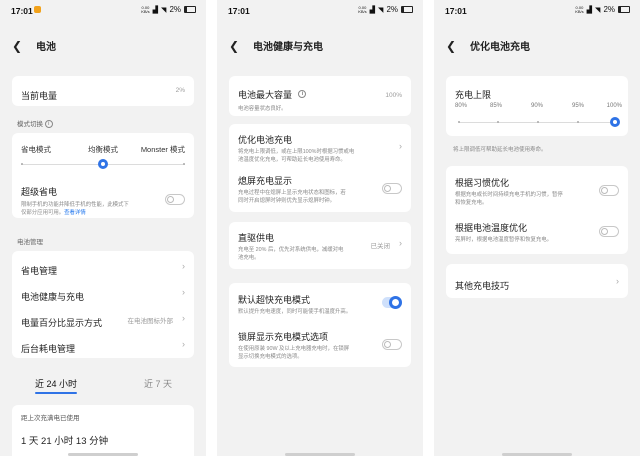 Image resolution: width=640 pixels, height=456 pixels. I want to click on charge-limit-label: 充电上限, so click(473, 95).